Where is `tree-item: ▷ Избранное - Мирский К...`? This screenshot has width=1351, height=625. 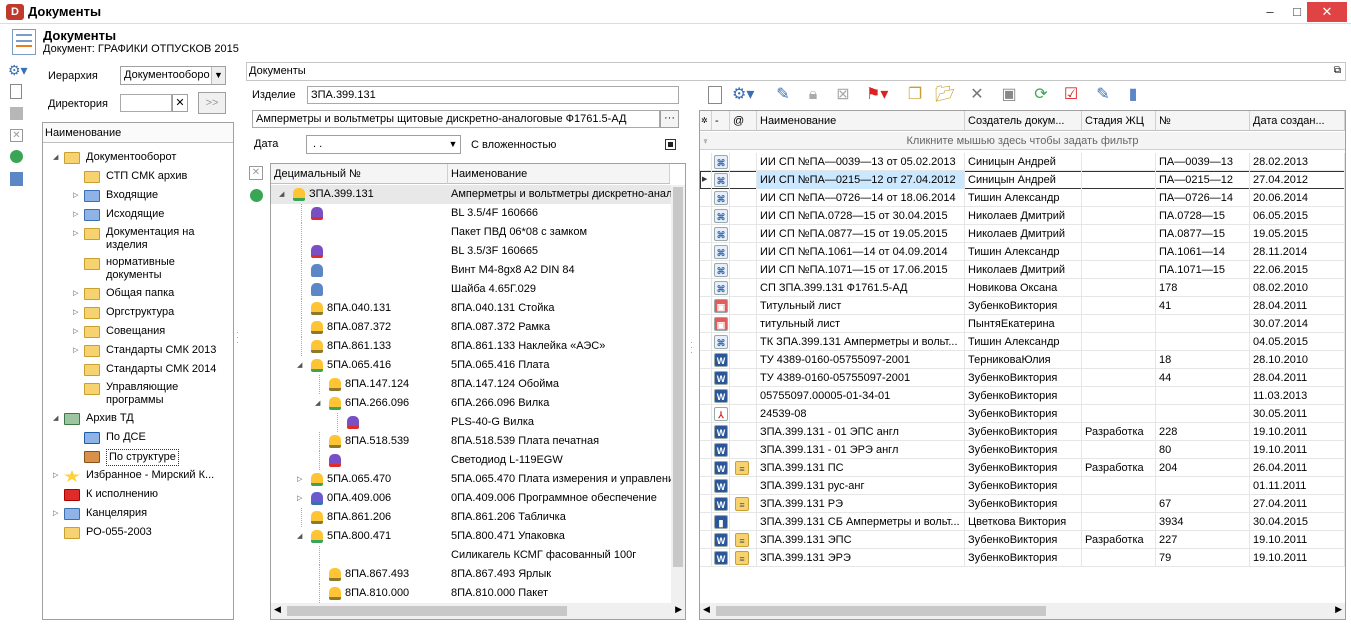 tree-item: ▷ Избранное - Мирский К... is located at coordinates (138, 475).